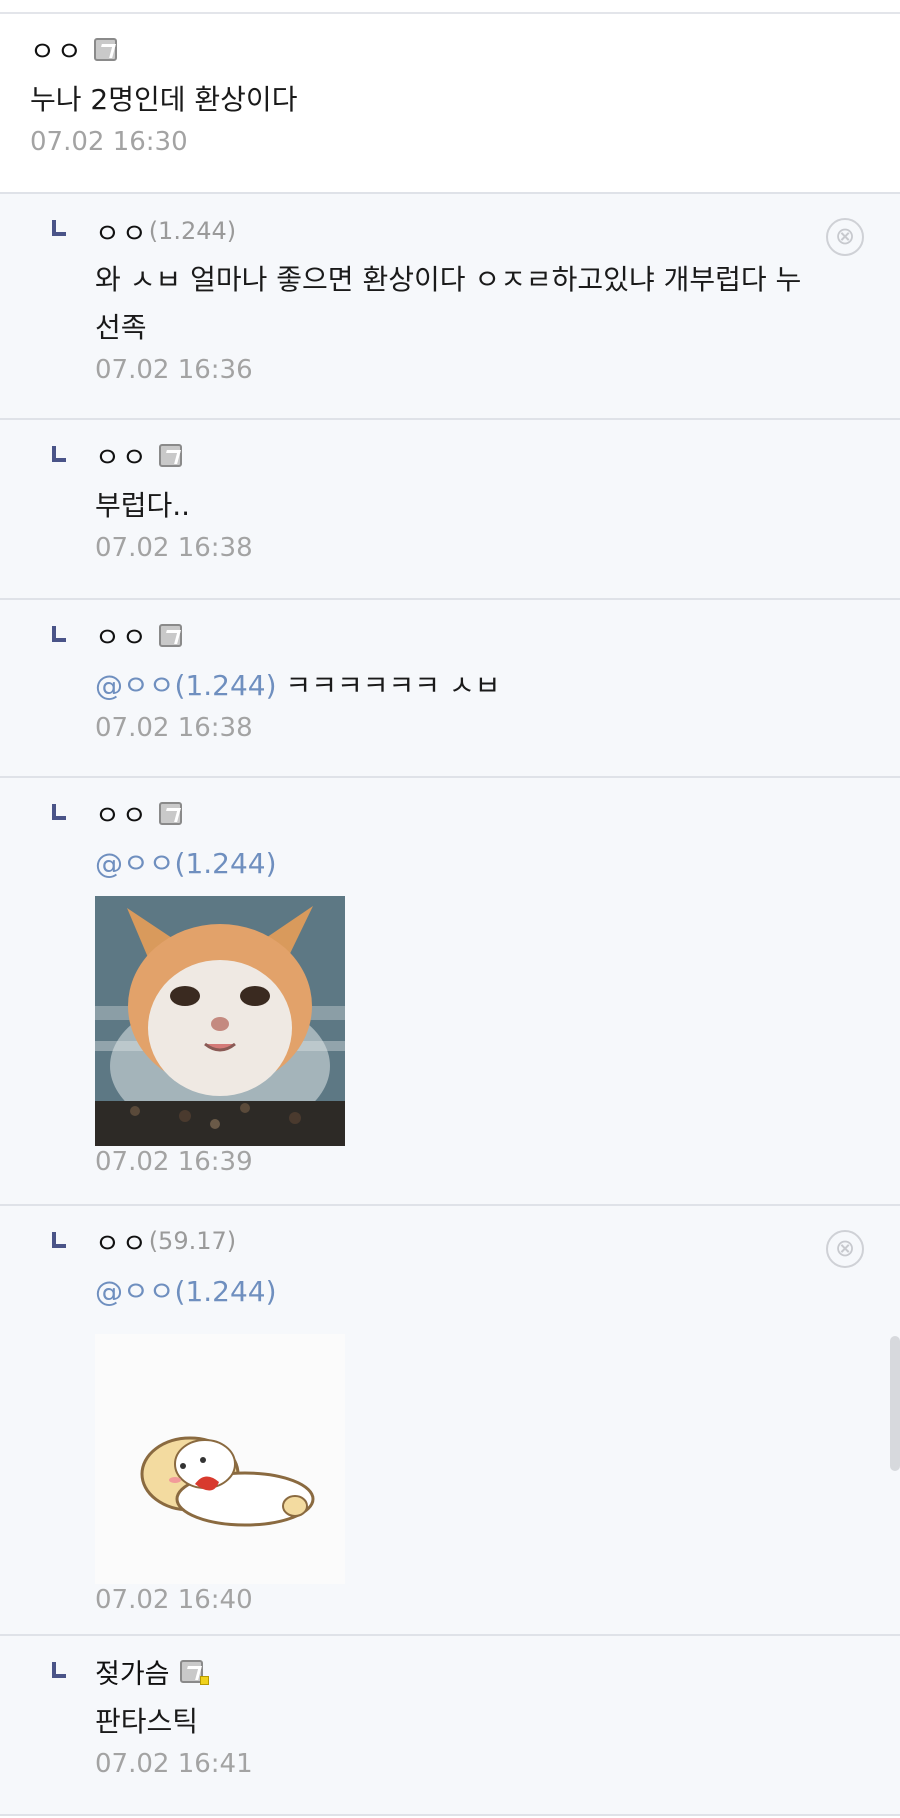 This screenshot has height=1818, width=900. Describe the element at coordinates (192, 231) in the screenshot. I see `comment-ip: (1.244)` at that location.